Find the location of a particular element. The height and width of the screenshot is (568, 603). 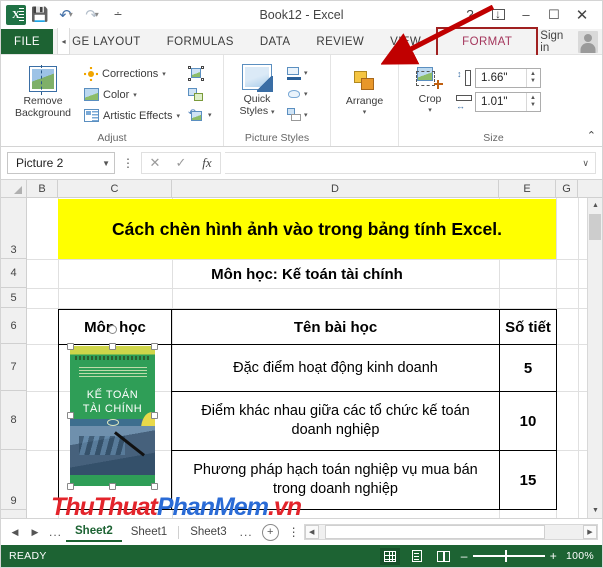

crop-button: Crop ▾ is located at coordinates (430, 90).